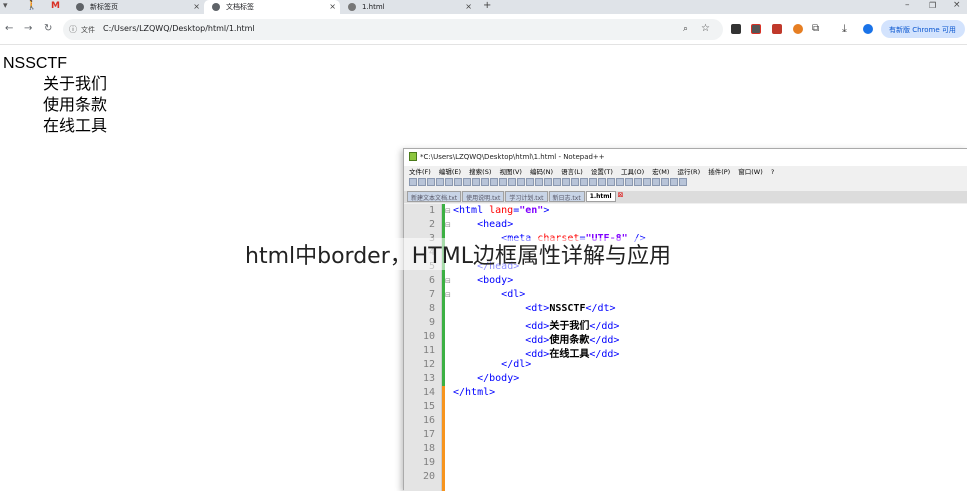  I want to click on tab-1-html: 1.html ×, so click(408, 7).